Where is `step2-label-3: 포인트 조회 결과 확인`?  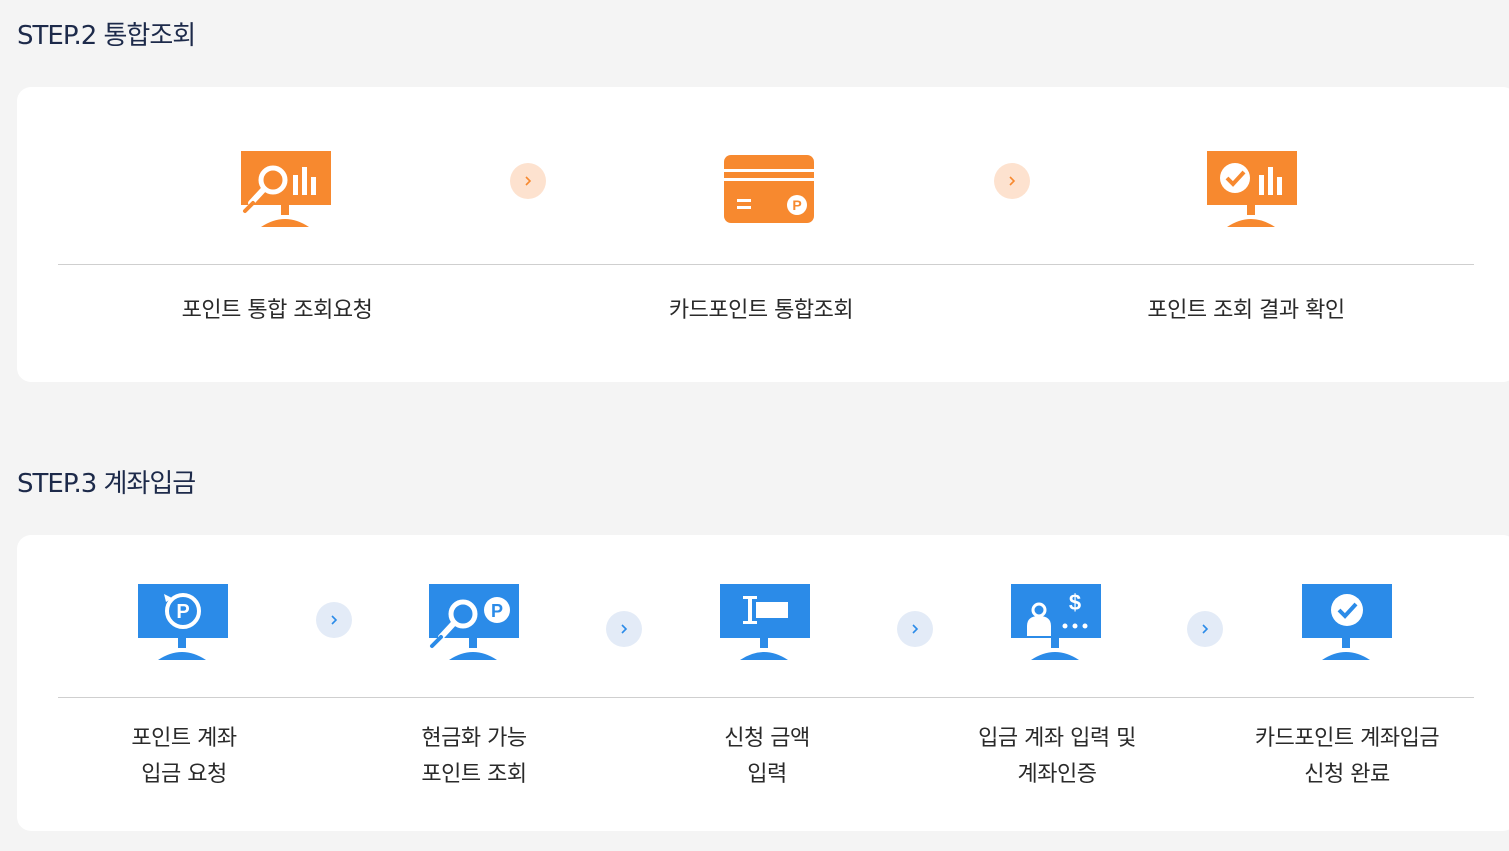
step2-label-3: 포인트 조회 결과 확인 is located at coordinates (1246, 310).